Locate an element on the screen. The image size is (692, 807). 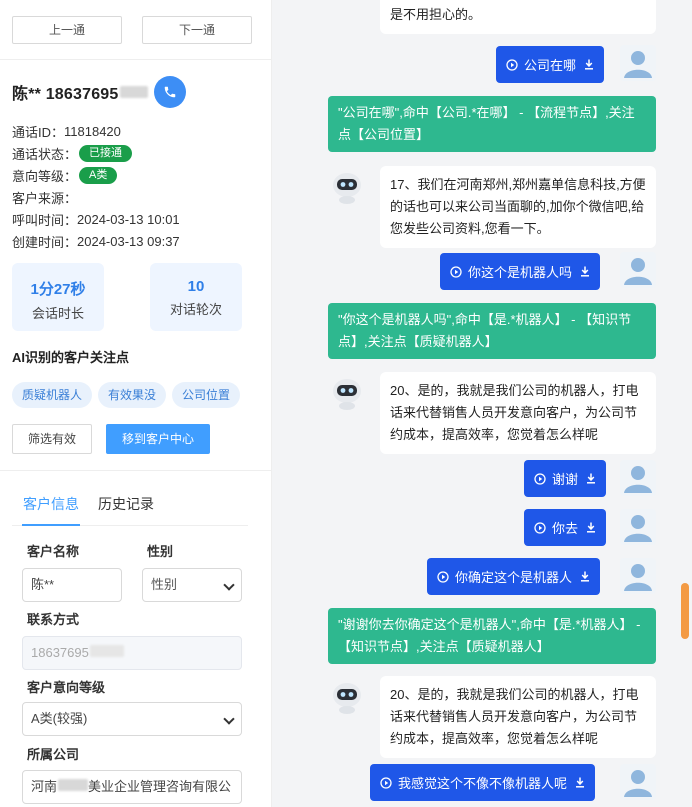
info-source: 客户来源： is located at coordinates (137, 197).